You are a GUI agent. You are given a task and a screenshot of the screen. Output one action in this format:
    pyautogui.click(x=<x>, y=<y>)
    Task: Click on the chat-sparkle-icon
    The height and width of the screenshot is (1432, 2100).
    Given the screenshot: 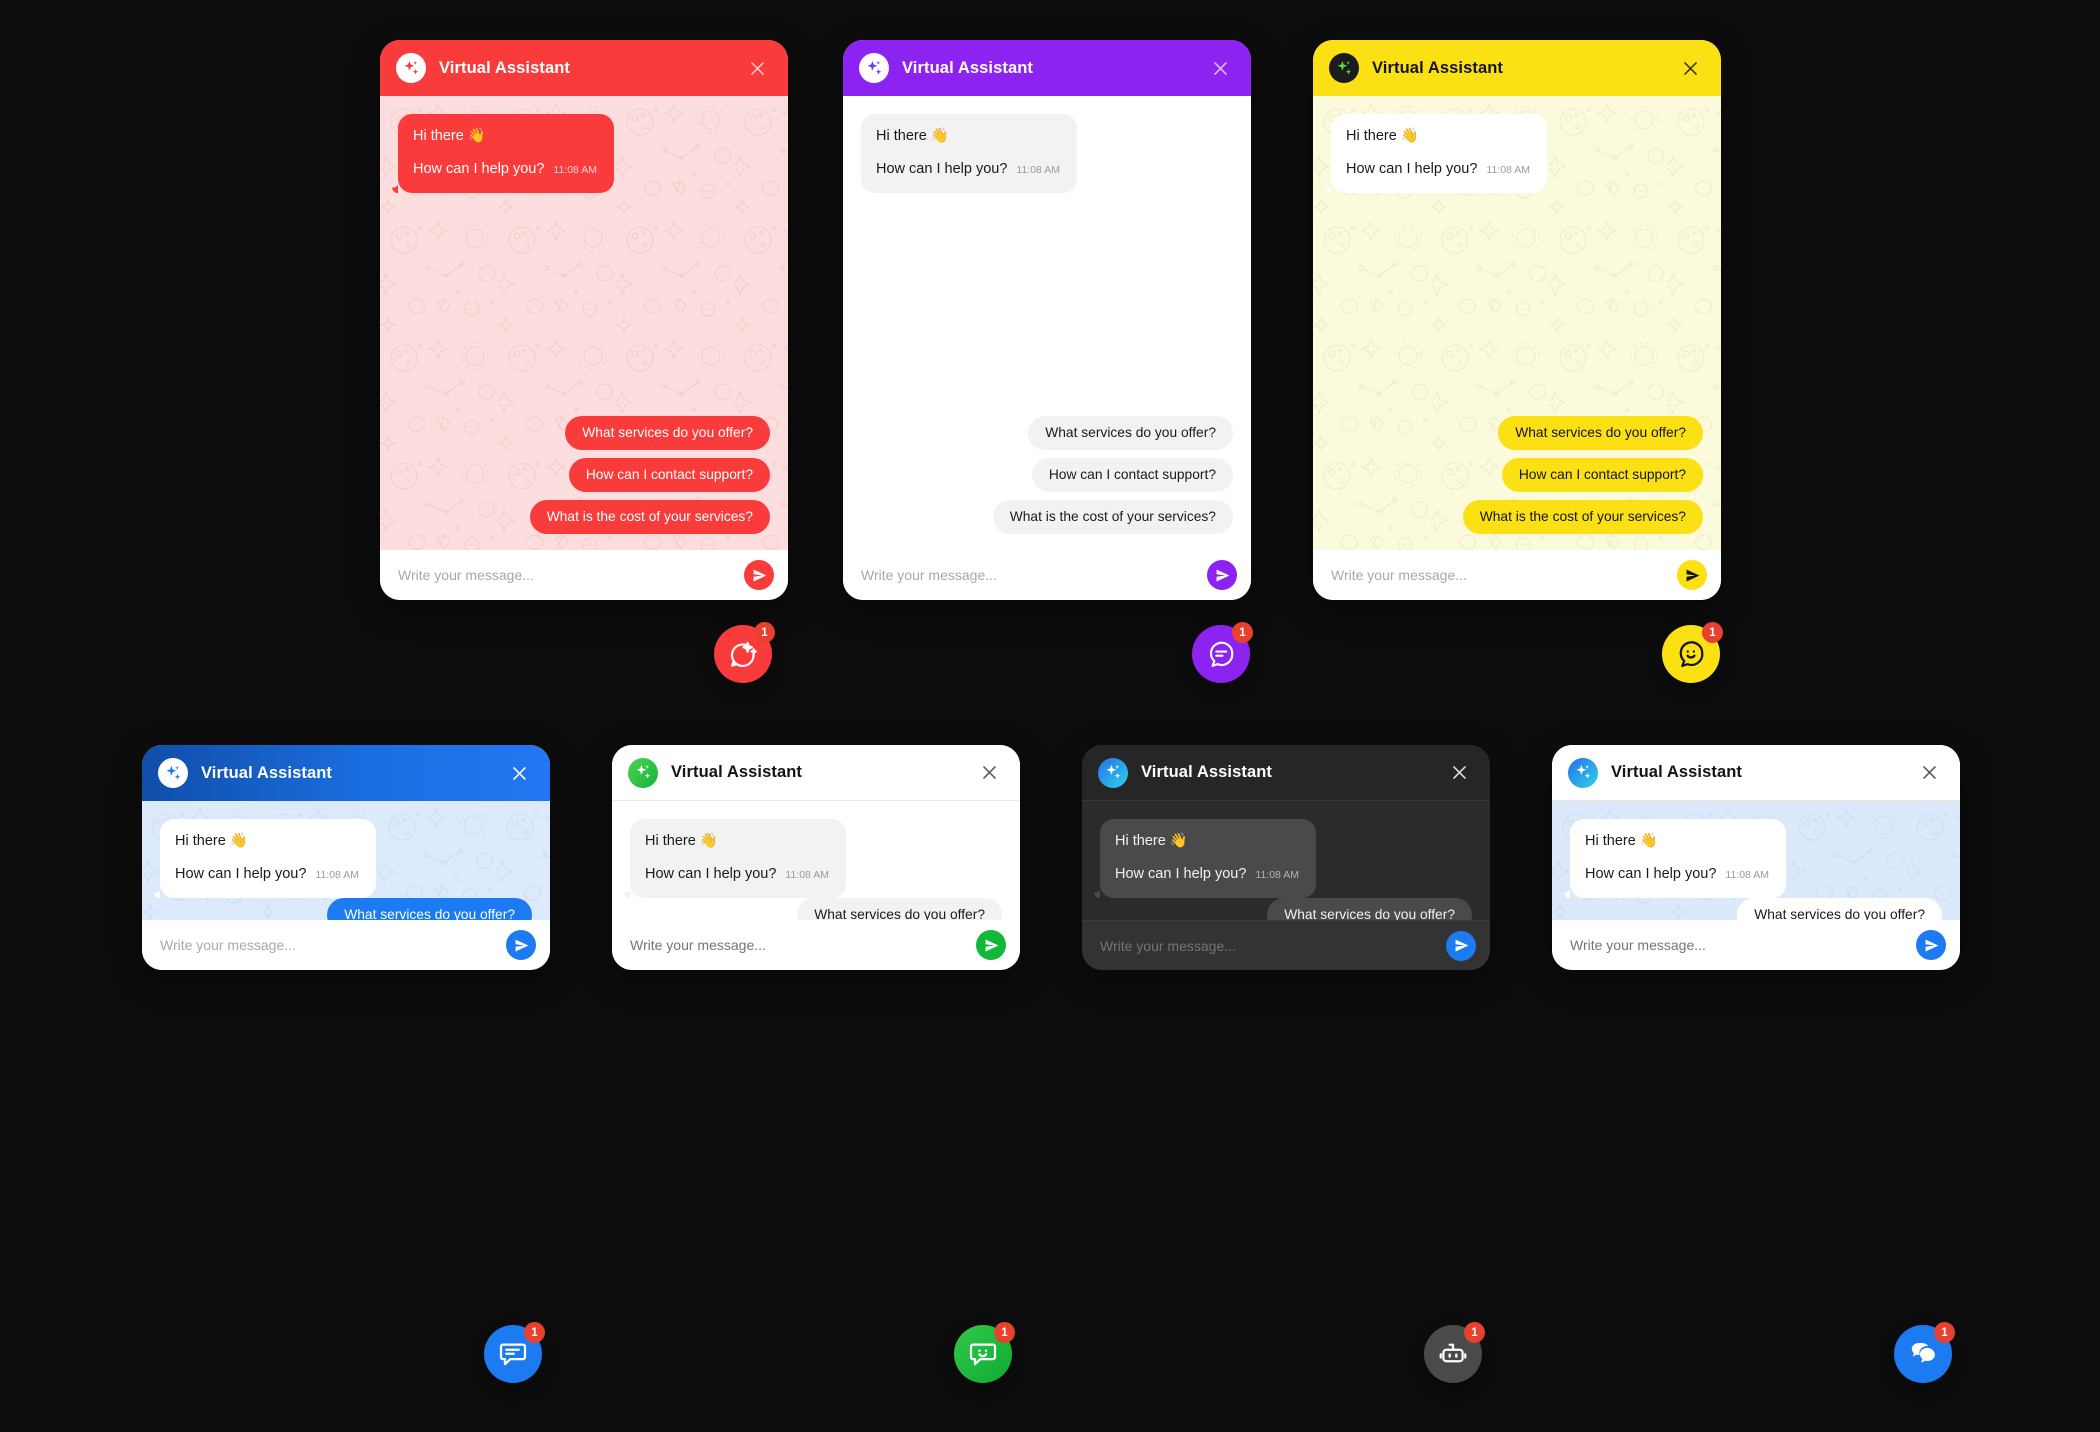 What is the action you would take?
    pyautogui.click(x=743, y=654)
    